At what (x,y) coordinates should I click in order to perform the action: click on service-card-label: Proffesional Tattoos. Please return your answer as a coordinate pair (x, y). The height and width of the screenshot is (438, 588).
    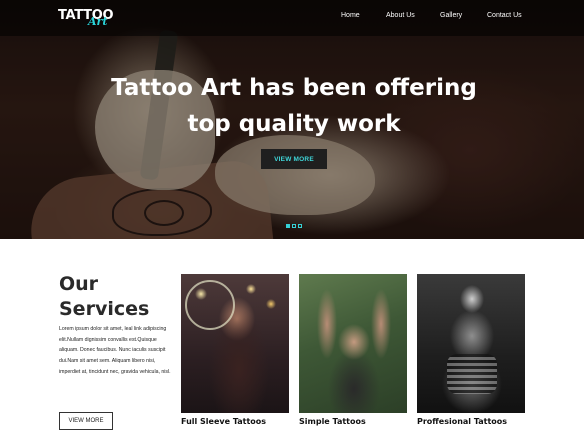
    Looking at the image, I should click on (462, 421).